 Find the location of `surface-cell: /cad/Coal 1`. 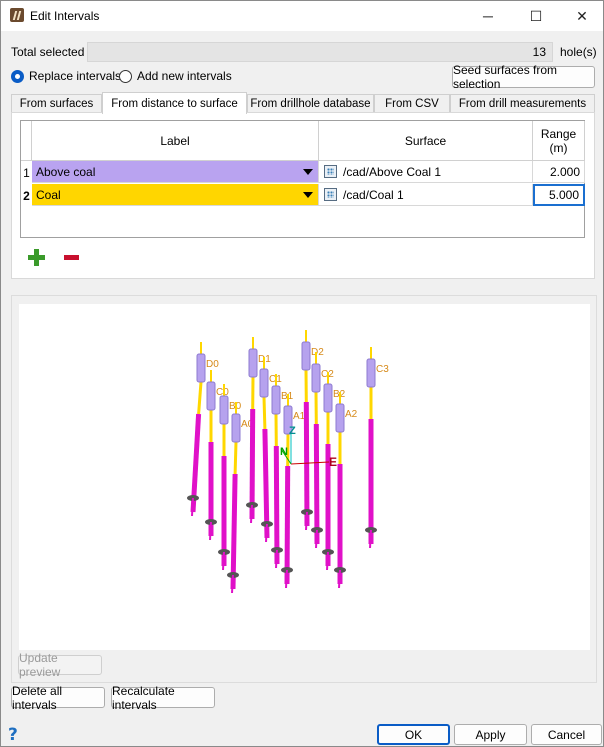

surface-cell: /cad/Coal 1 is located at coordinates (426, 195).